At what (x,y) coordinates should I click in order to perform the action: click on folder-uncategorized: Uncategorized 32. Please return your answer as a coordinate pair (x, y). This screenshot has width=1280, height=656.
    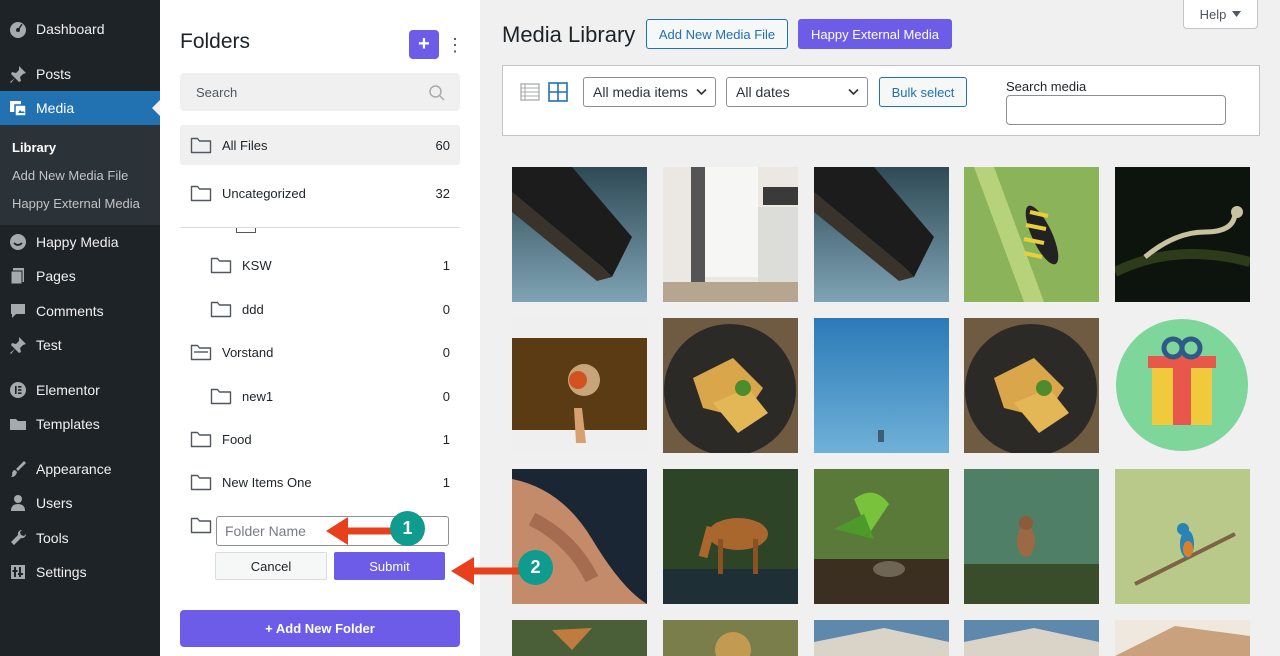
    Looking at the image, I should click on (320, 193).